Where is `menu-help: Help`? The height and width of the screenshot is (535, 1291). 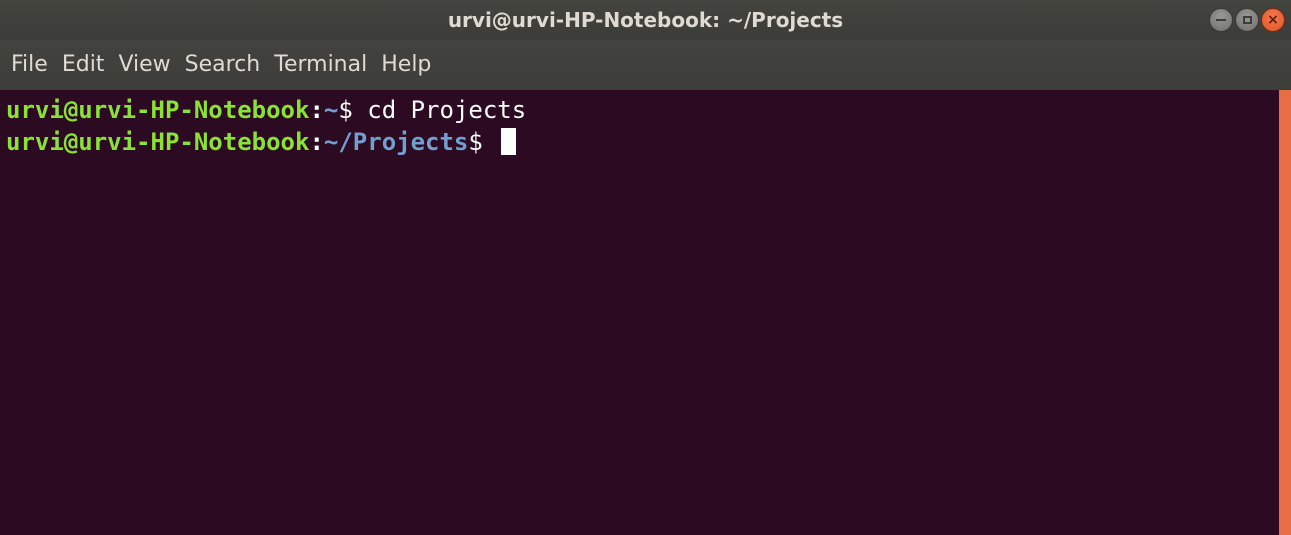
menu-help: Help is located at coordinates (406, 65).